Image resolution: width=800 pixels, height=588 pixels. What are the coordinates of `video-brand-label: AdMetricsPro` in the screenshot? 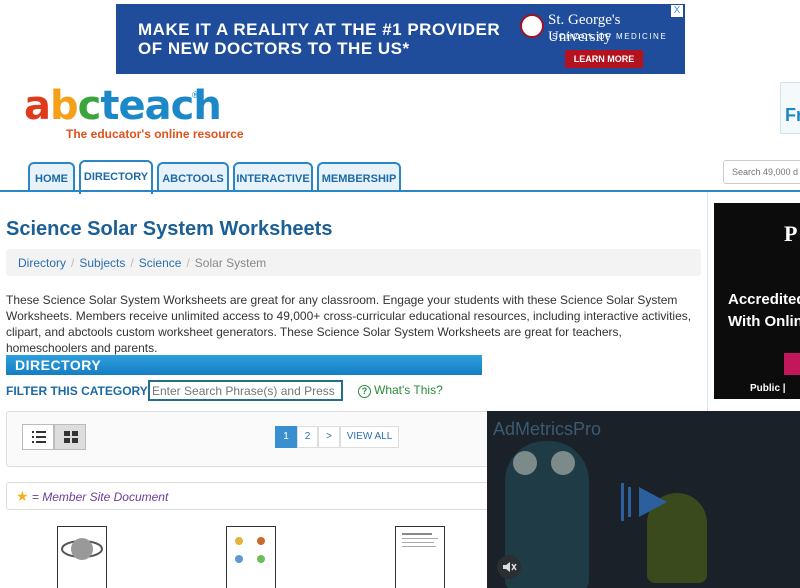 It's located at (547, 429).